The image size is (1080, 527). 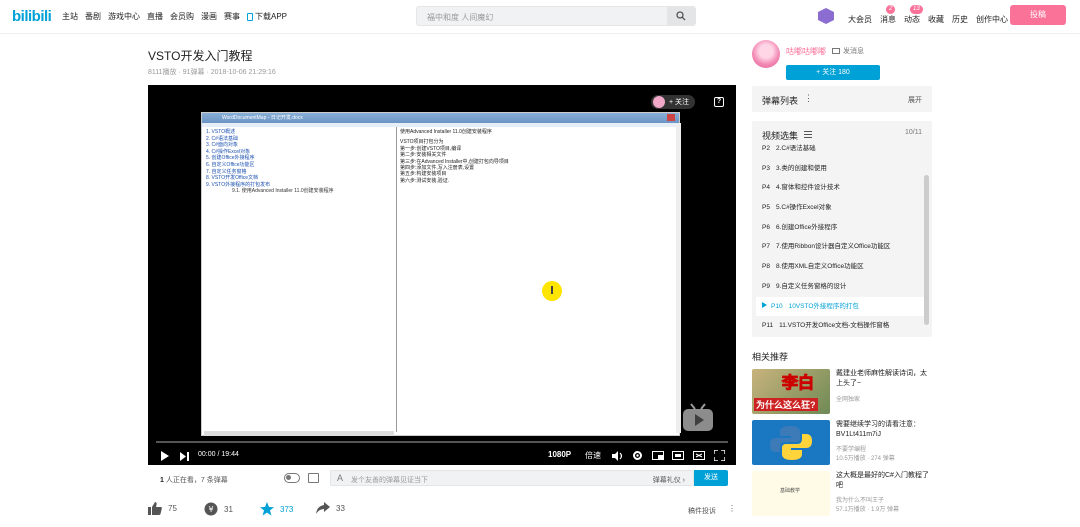 I want to click on uploader-avatar, so click(x=766, y=54).